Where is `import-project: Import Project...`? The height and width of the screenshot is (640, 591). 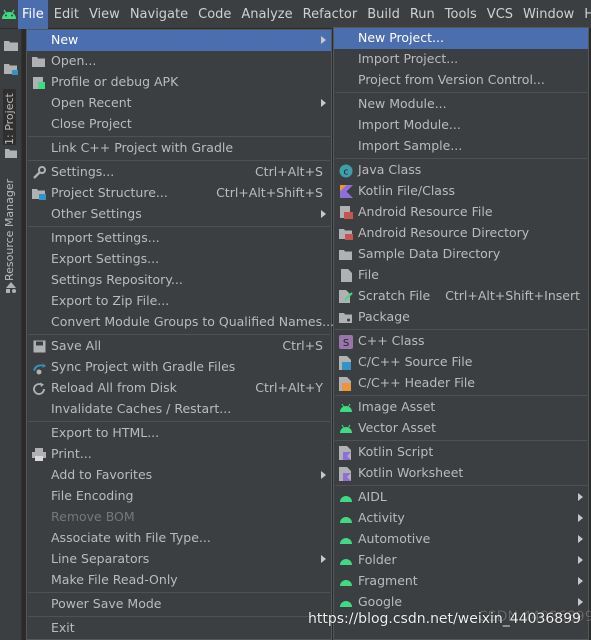
import-project: Import Project... is located at coordinates (461, 59).